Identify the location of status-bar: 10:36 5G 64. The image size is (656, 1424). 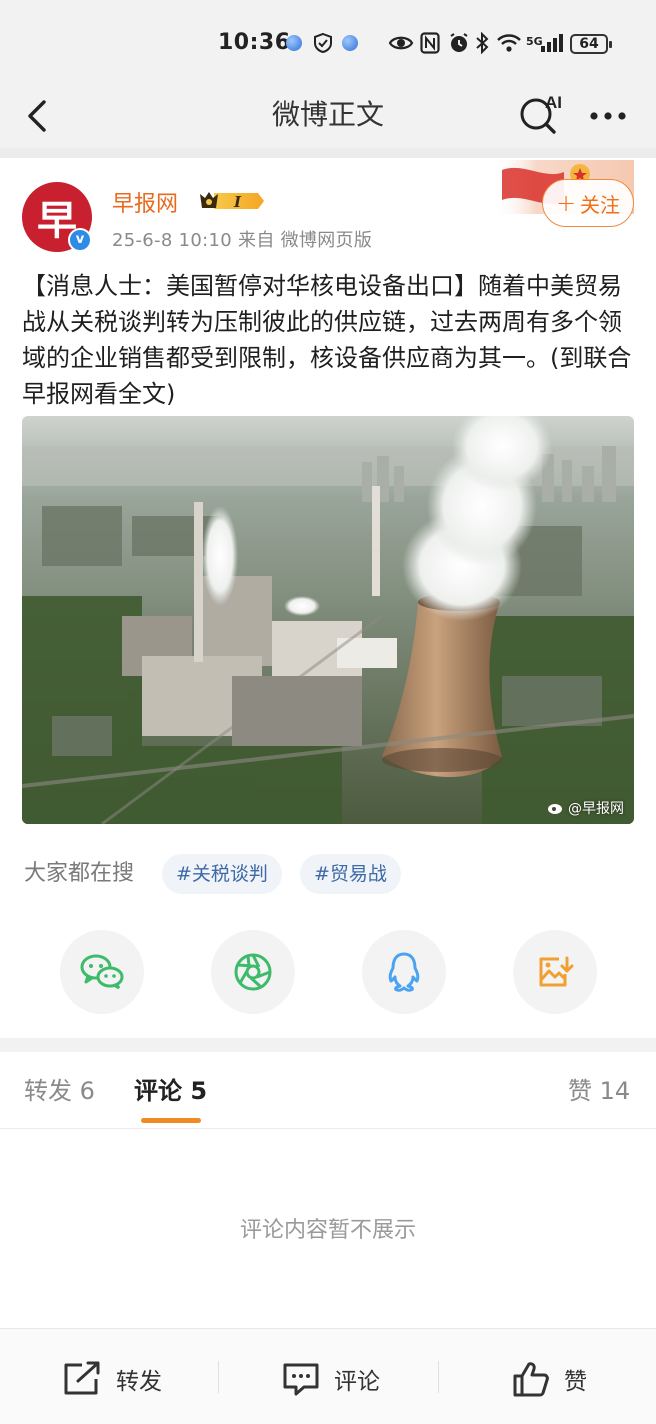
(328, 42).